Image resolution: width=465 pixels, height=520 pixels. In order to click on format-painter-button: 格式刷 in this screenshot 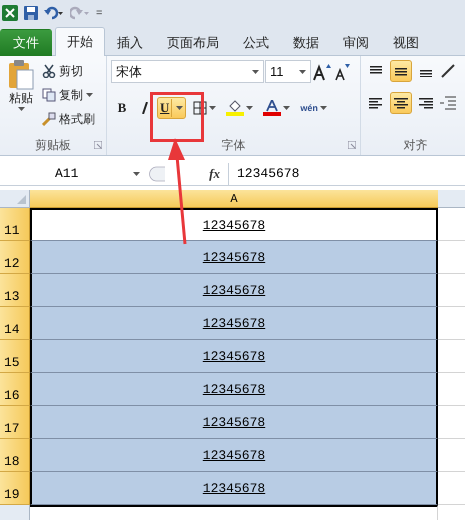, I will do `click(68, 119)`.